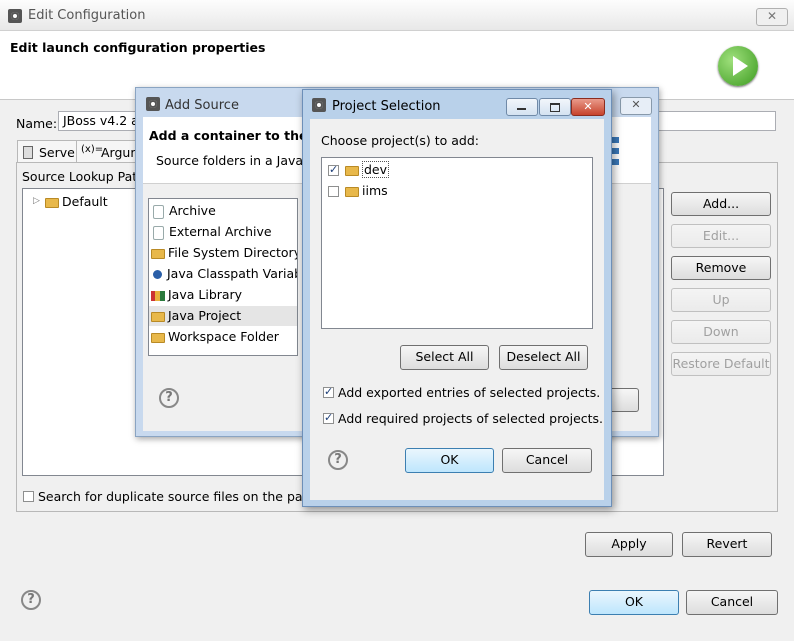 This screenshot has width=794, height=641. Describe the element at coordinates (158, 316) in the screenshot. I see `project-icon` at that location.